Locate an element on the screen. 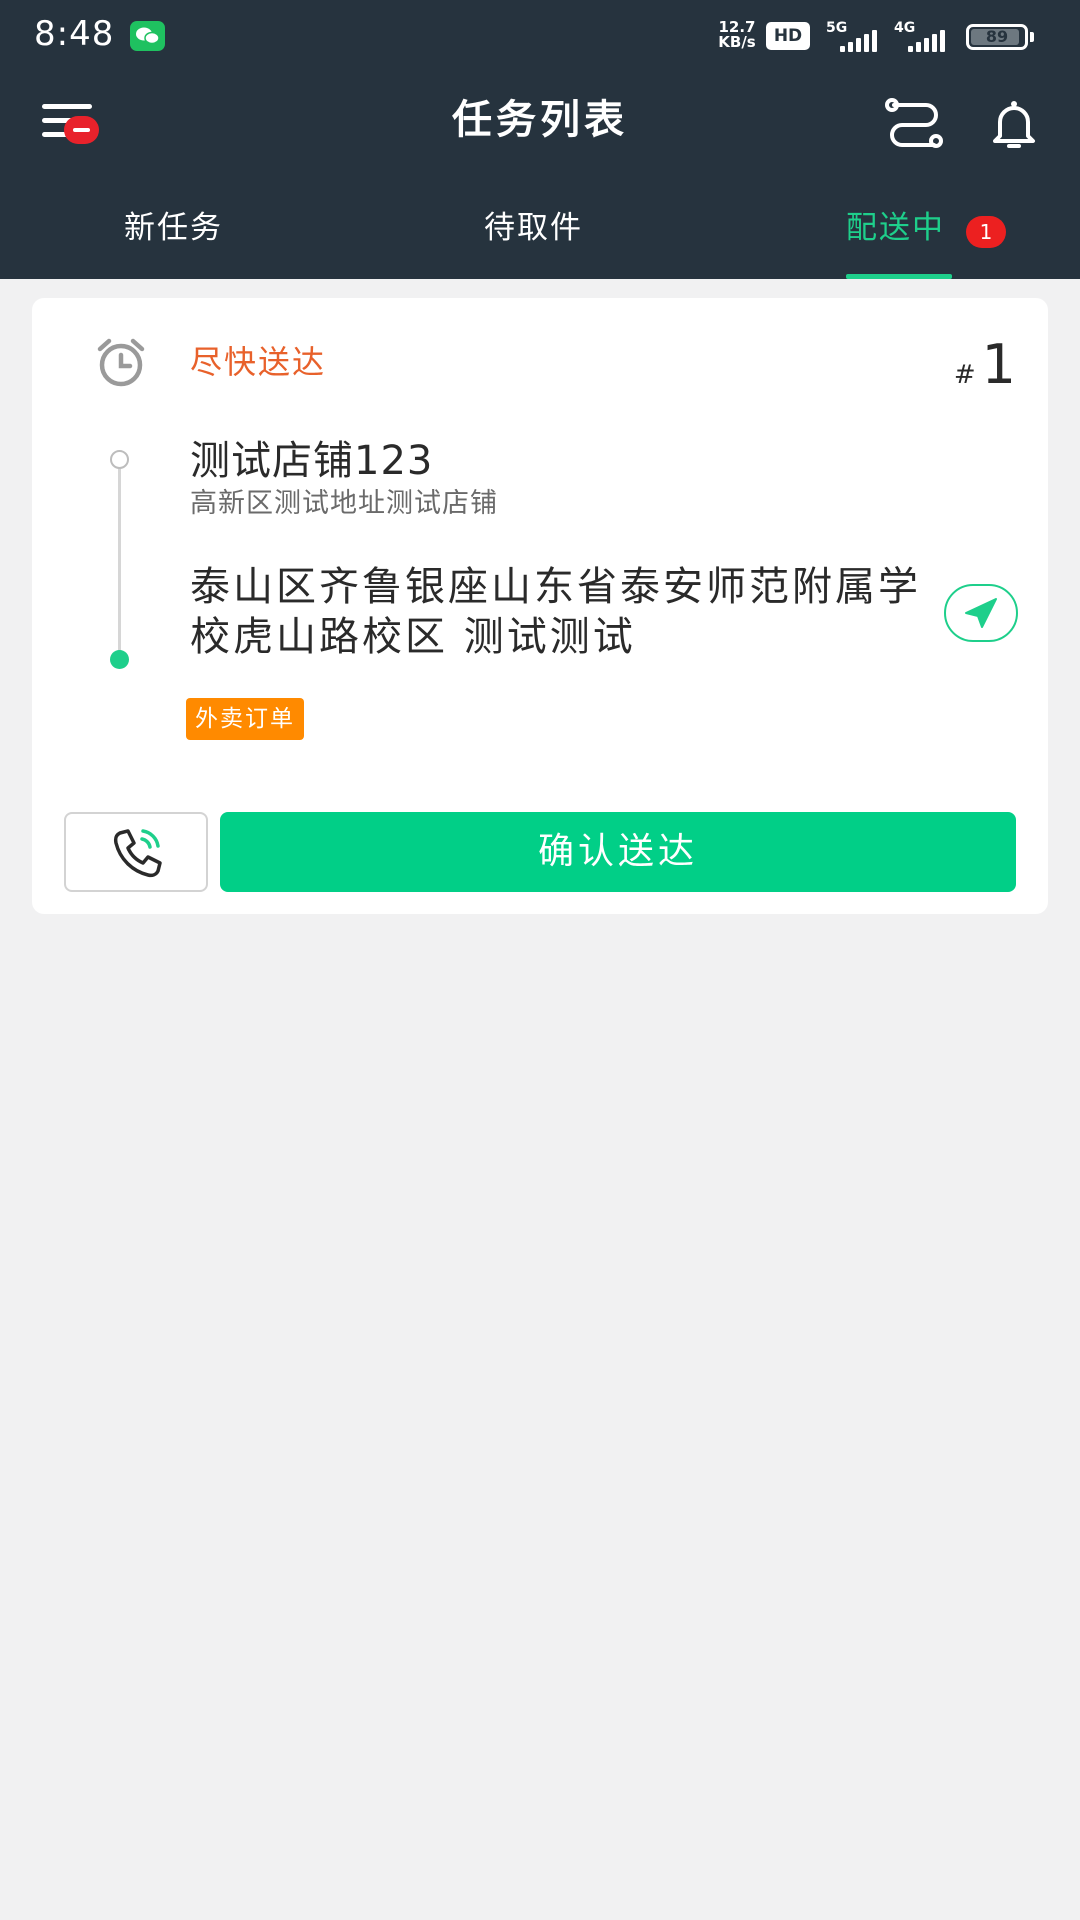 The image size is (1080, 1920). dropoff-point-marker is located at coordinates (119, 659).